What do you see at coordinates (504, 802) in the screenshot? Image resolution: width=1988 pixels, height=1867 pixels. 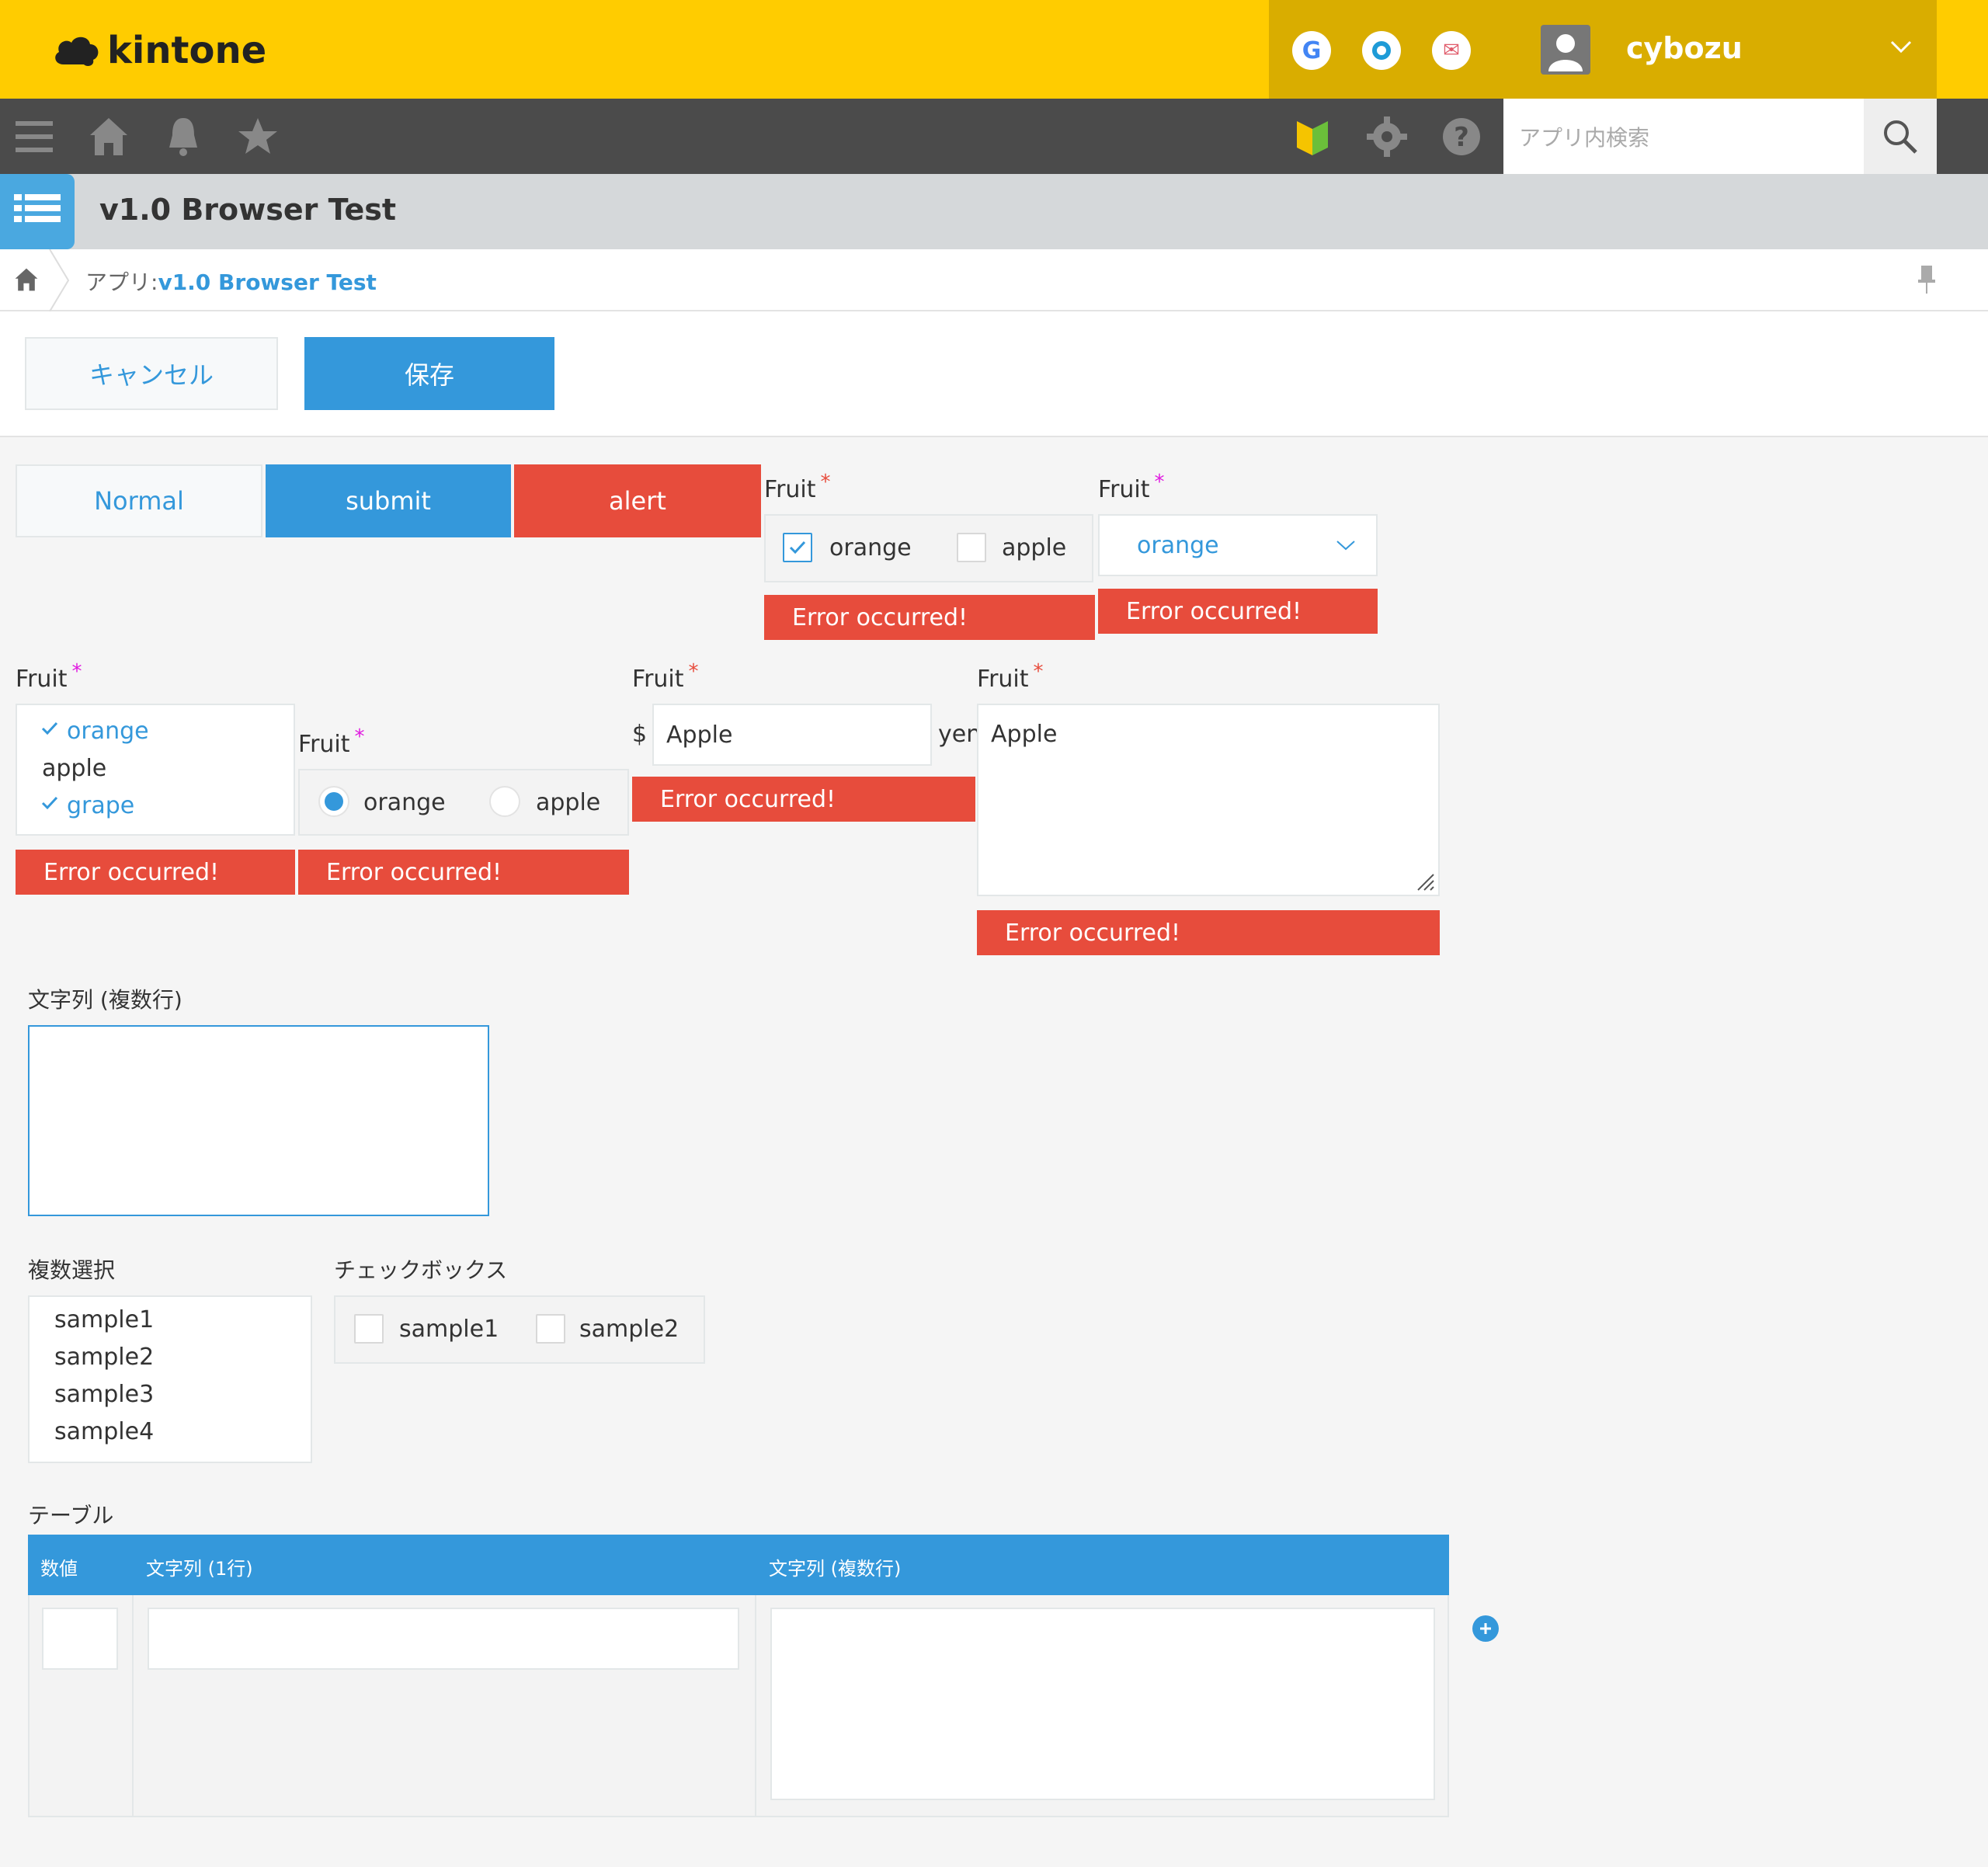 I see `radio-apple` at bounding box center [504, 802].